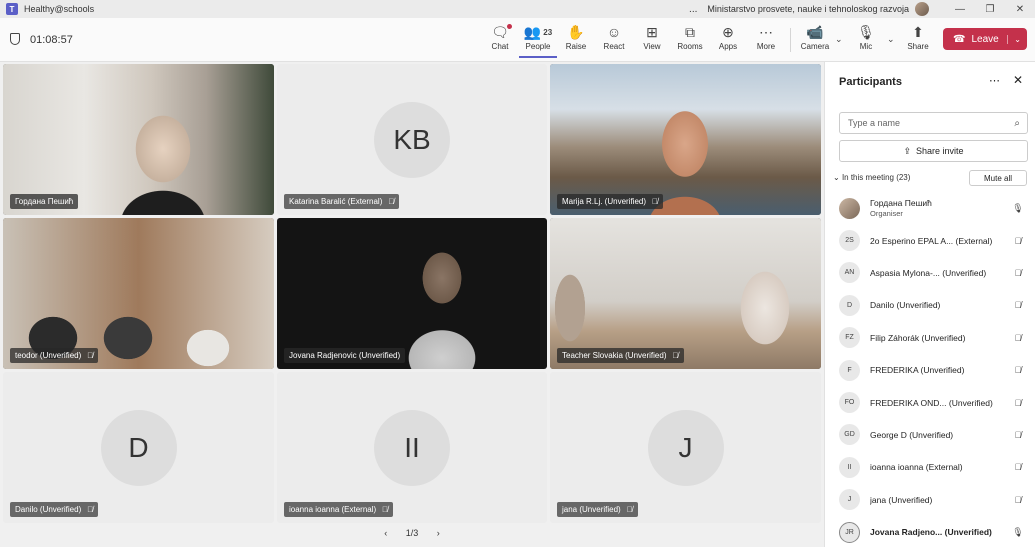 The image size is (1035, 547). I want to click on meeting-timer: 01:08:57, so click(51, 40).